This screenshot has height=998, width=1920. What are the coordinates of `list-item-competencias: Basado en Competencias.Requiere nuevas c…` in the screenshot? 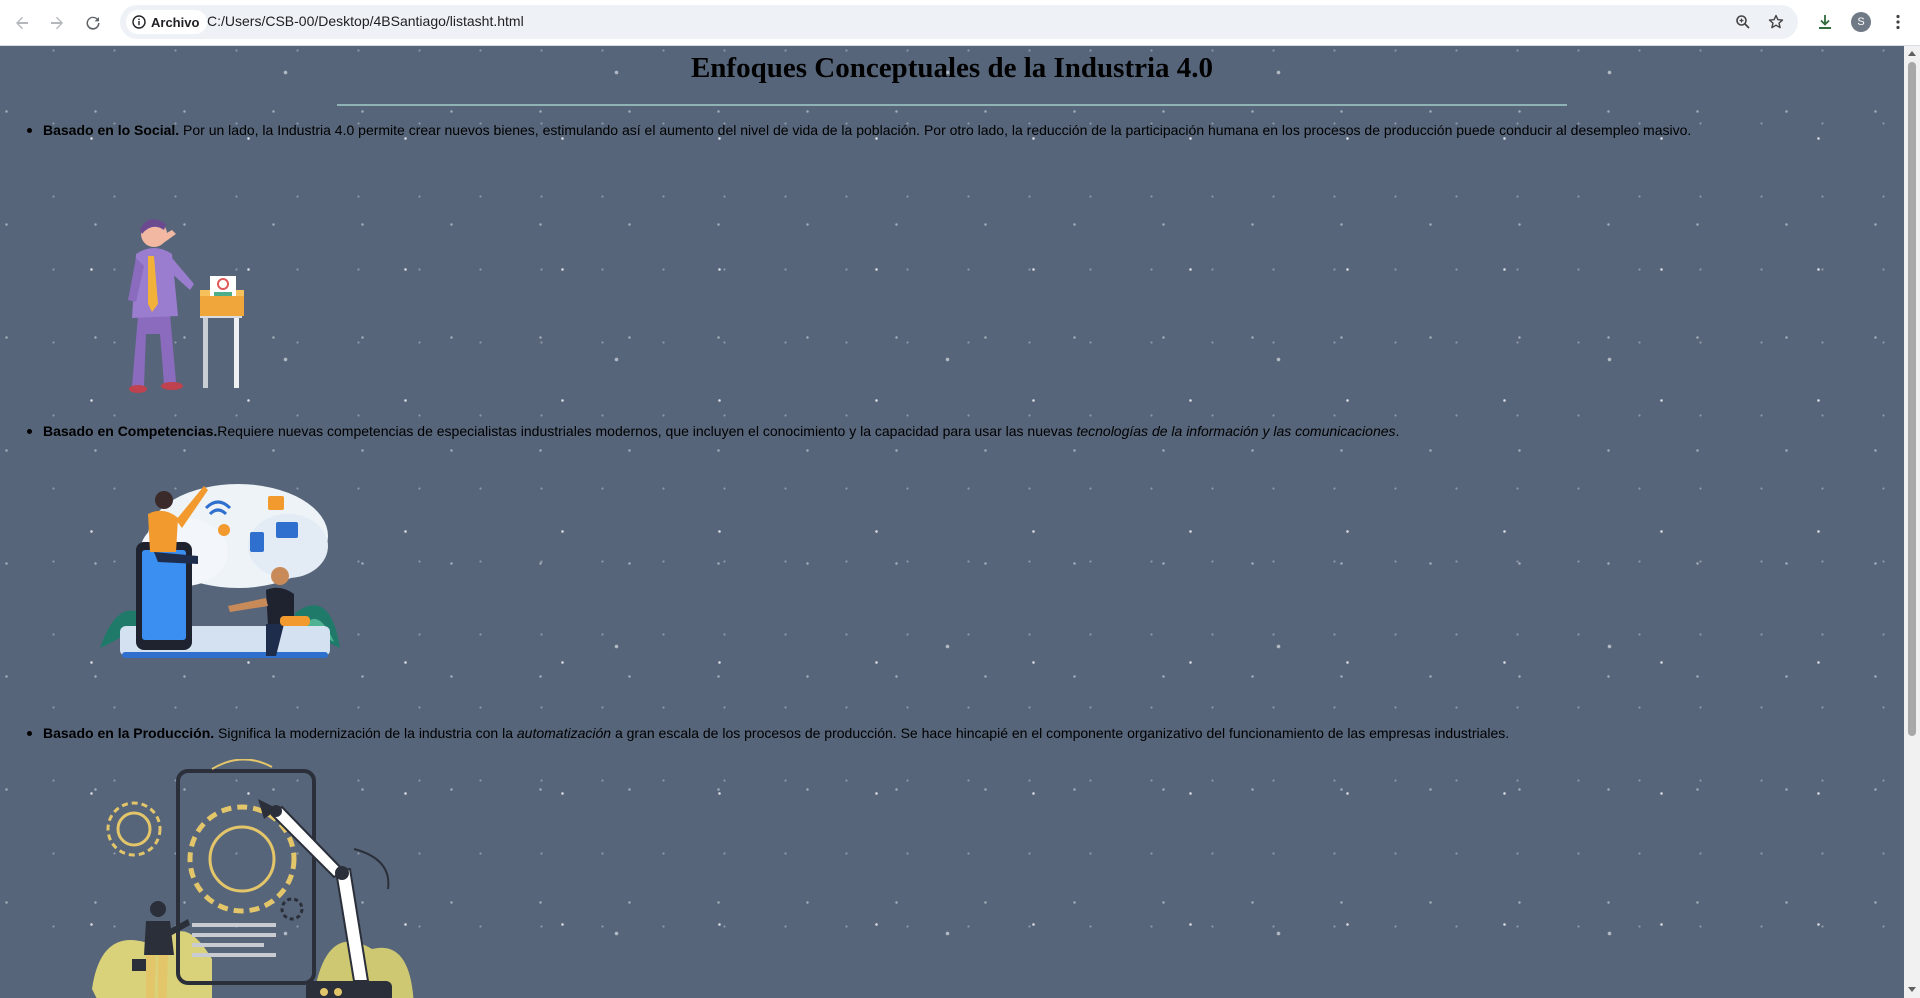 It's located at (721, 431).